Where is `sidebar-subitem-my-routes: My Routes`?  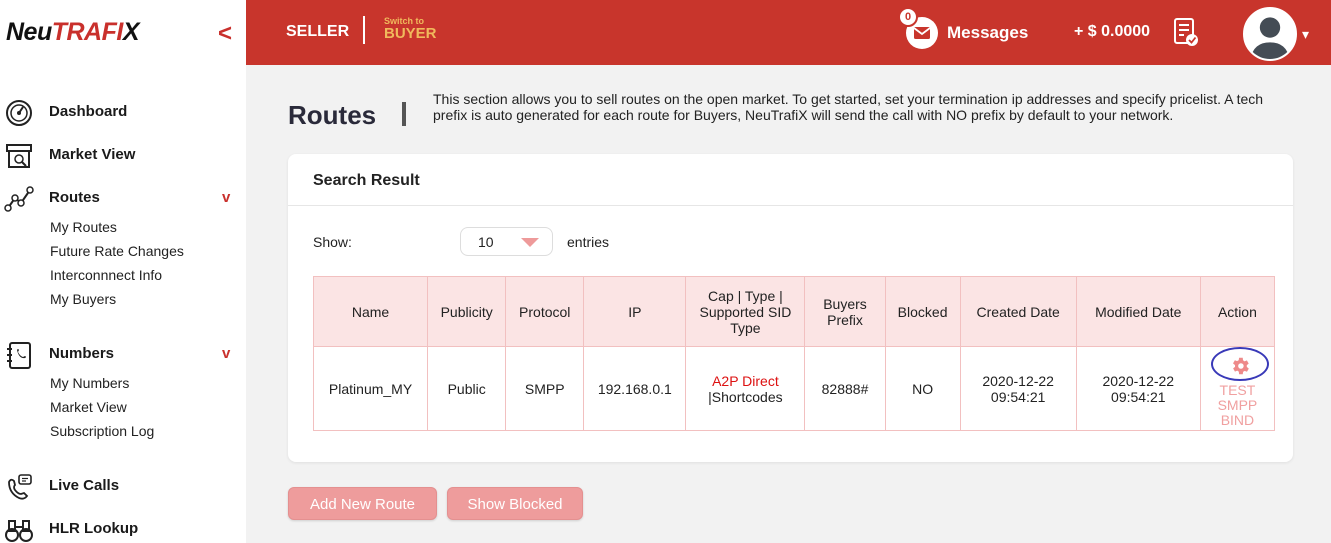
sidebar-subitem-my-routes: My Routes is located at coordinates (83, 227).